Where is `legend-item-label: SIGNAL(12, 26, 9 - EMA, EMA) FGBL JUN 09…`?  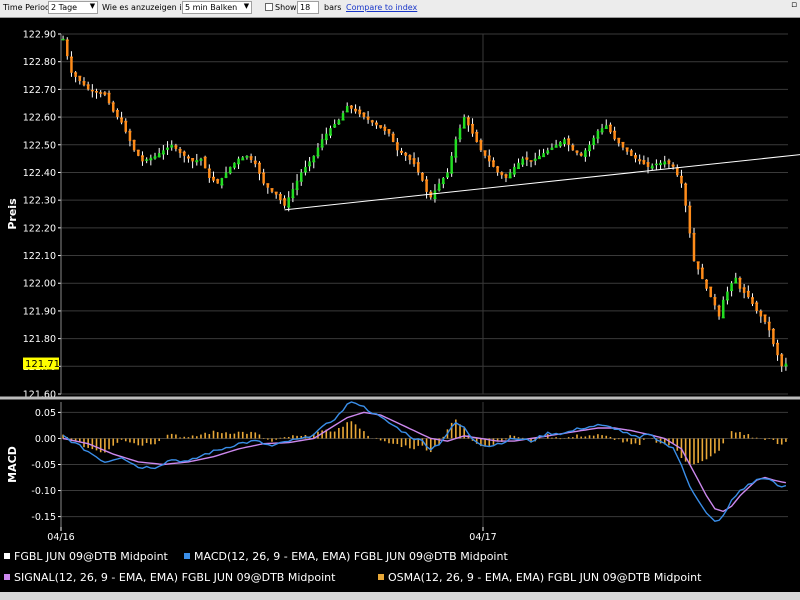
legend-item-label: SIGNAL(12, 26, 9 - EMA, EMA) FGBL JUN 09… is located at coordinates (175, 577).